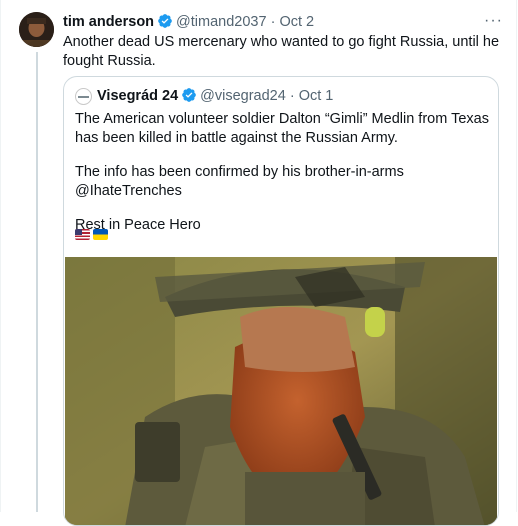 This screenshot has width=518, height=526. Describe the element at coordinates (493, 21) in the screenshot. I see `more-options-icon: ···` at that location.